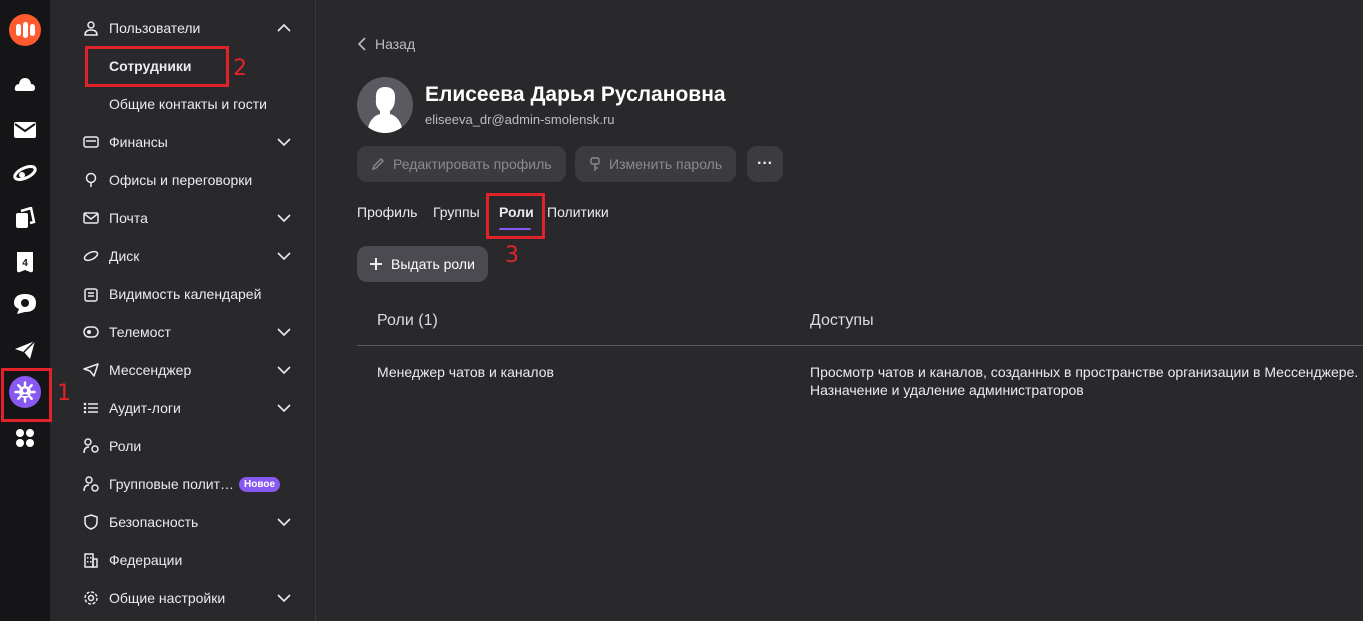 This screenshot has height=621, width=1363. What do you see at coordinates (260, 484) in the screenshot?
I see `new-badge: Новое` at bounding box center [260, 484].